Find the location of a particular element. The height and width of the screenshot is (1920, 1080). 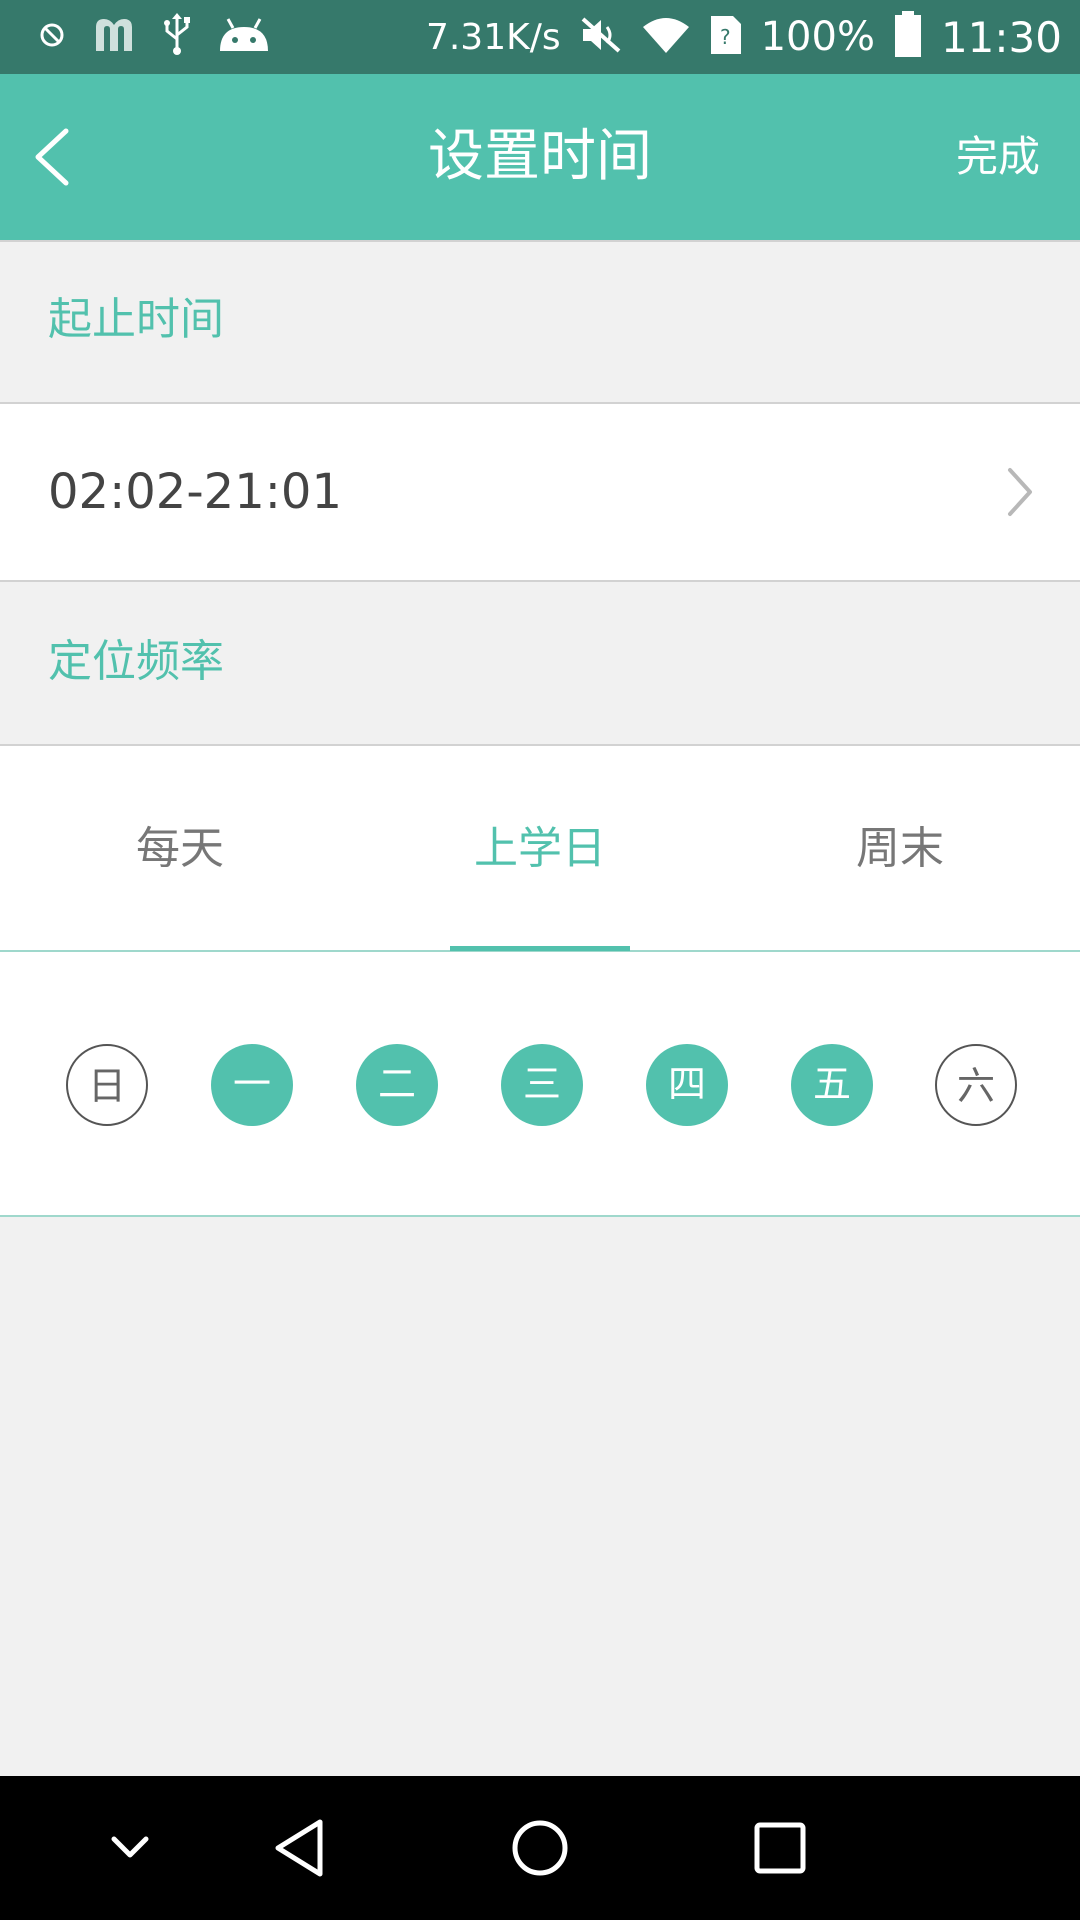

day-monday: 一 is located at coordinates (252, 1085).